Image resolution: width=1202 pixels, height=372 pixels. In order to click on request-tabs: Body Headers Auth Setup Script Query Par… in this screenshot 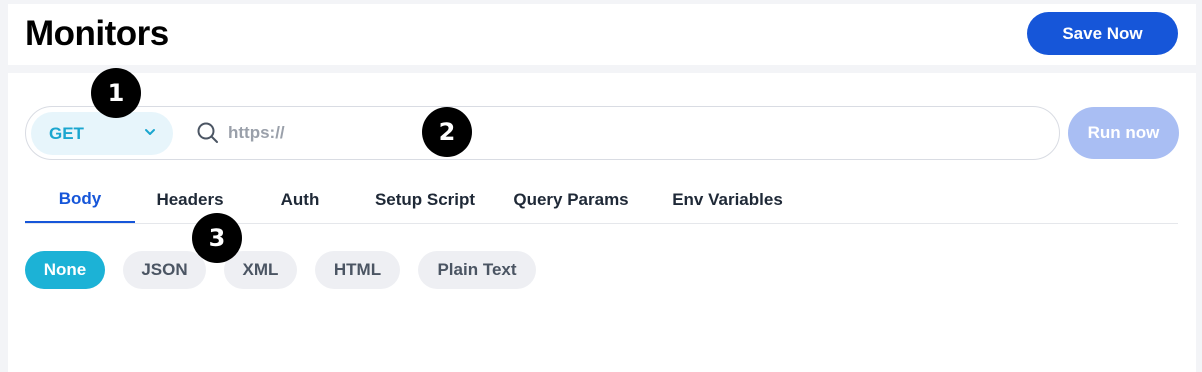, I will do `click(601, 200)`.